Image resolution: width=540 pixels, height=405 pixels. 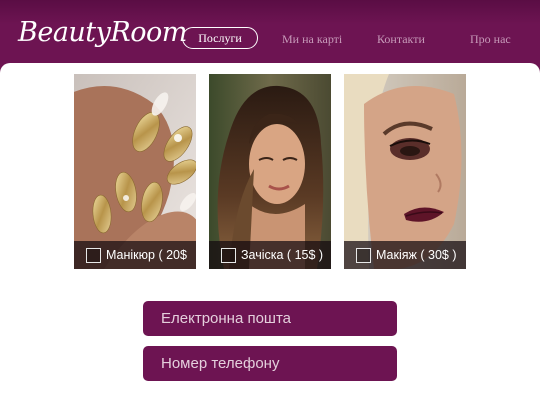 I want to click on phone-field, so click(x=270, y=363).